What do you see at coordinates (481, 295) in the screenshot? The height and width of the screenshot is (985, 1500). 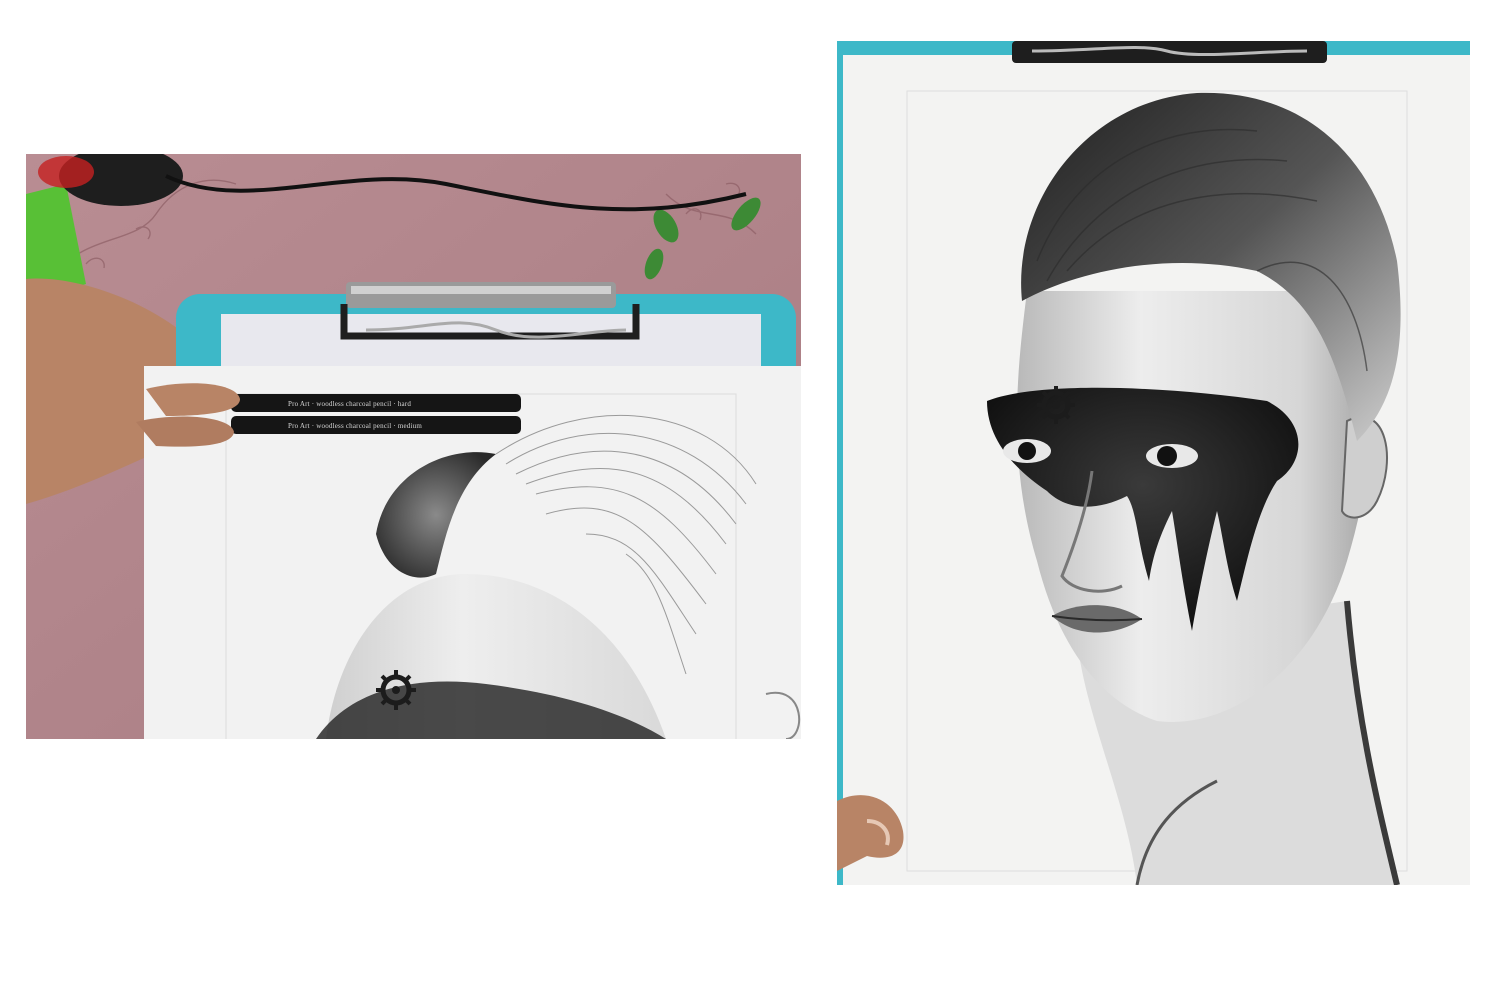 I see `clipboard-clip` at bounding box center [481, 295].